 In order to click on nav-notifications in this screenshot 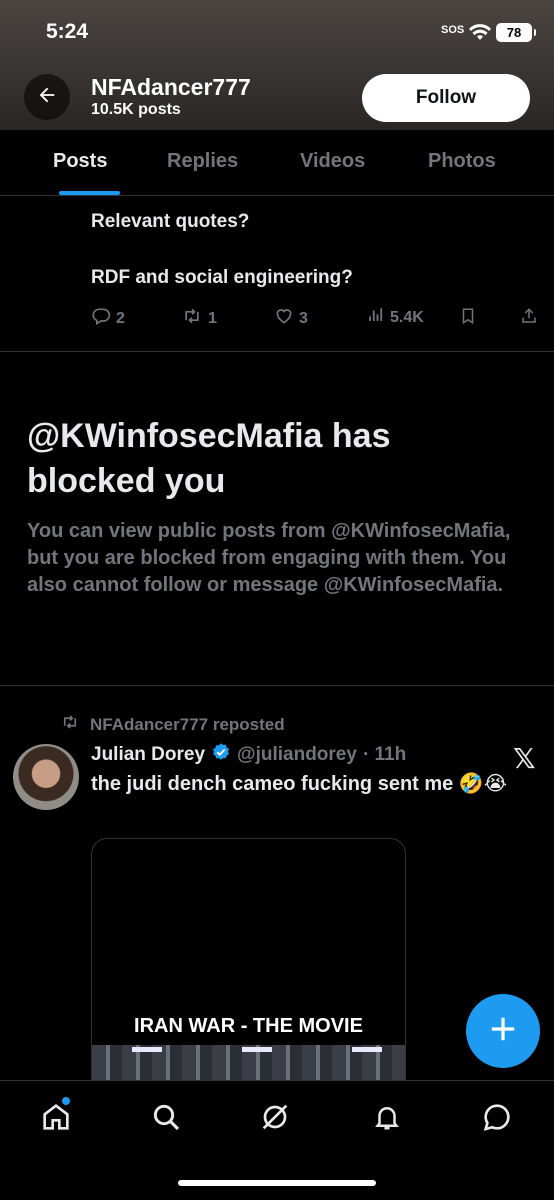, I will do `click(387, 1119)`.